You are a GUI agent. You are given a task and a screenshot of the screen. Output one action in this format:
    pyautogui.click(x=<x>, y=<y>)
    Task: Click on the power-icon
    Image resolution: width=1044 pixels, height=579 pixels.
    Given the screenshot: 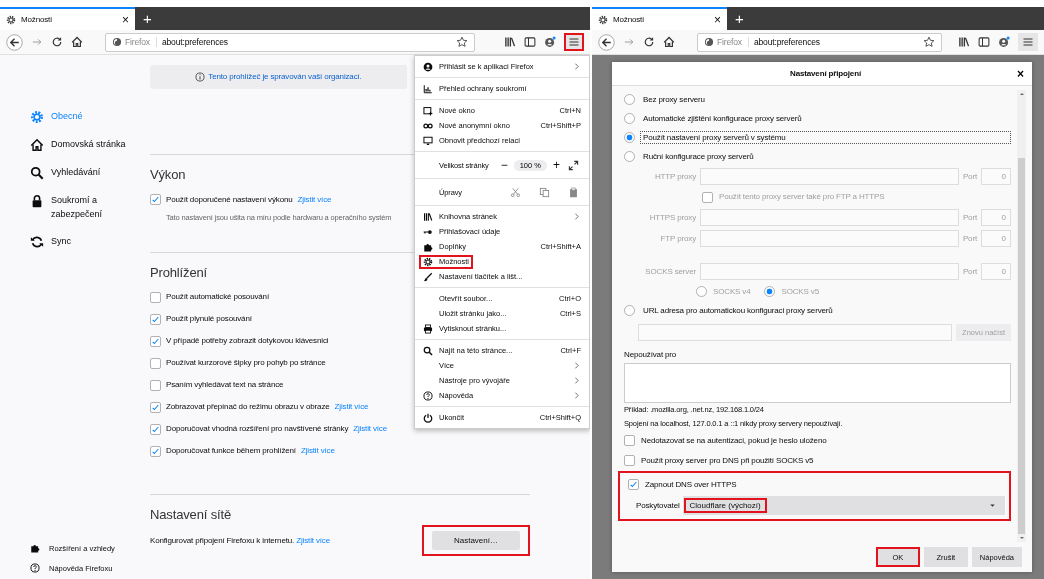 What is the action you would take?
    pyautogui.click(x=428, y=417)
    